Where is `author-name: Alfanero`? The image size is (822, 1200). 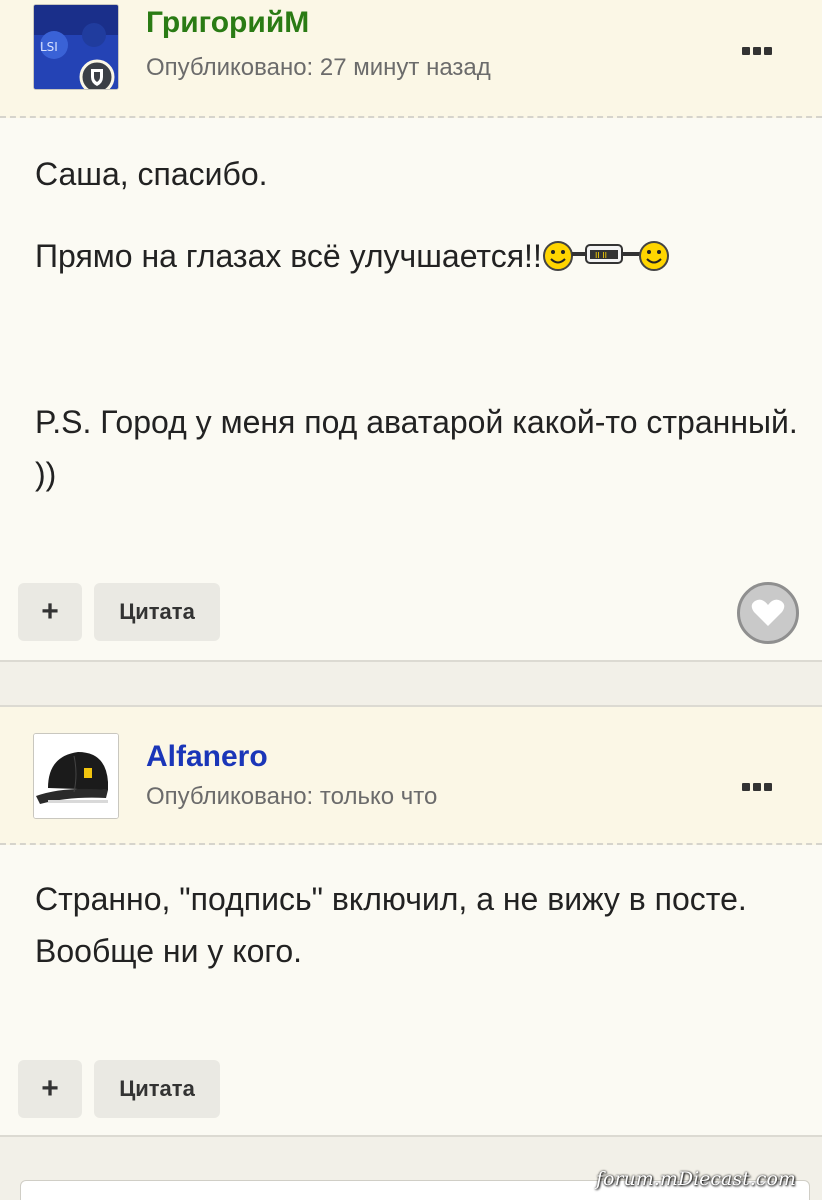 author-name: Alfanero is located at coordinates (207, 757).